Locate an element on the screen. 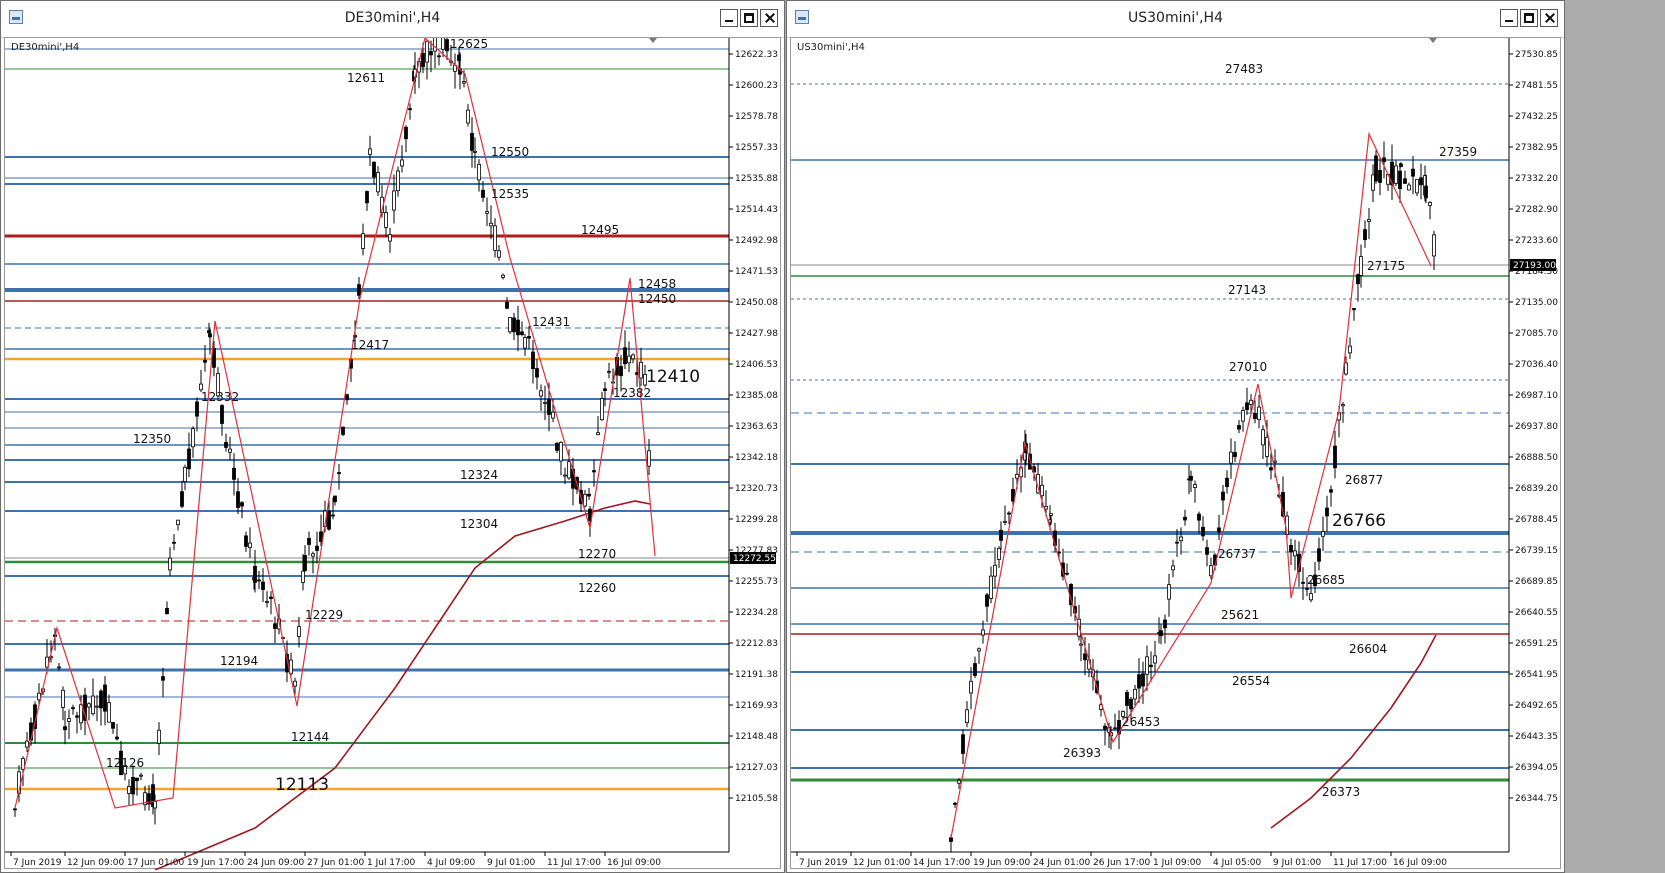 The height and width of the screenshot is (873, 1665). price-axis-label: 12234.28 is located at coordinates (756, 613).